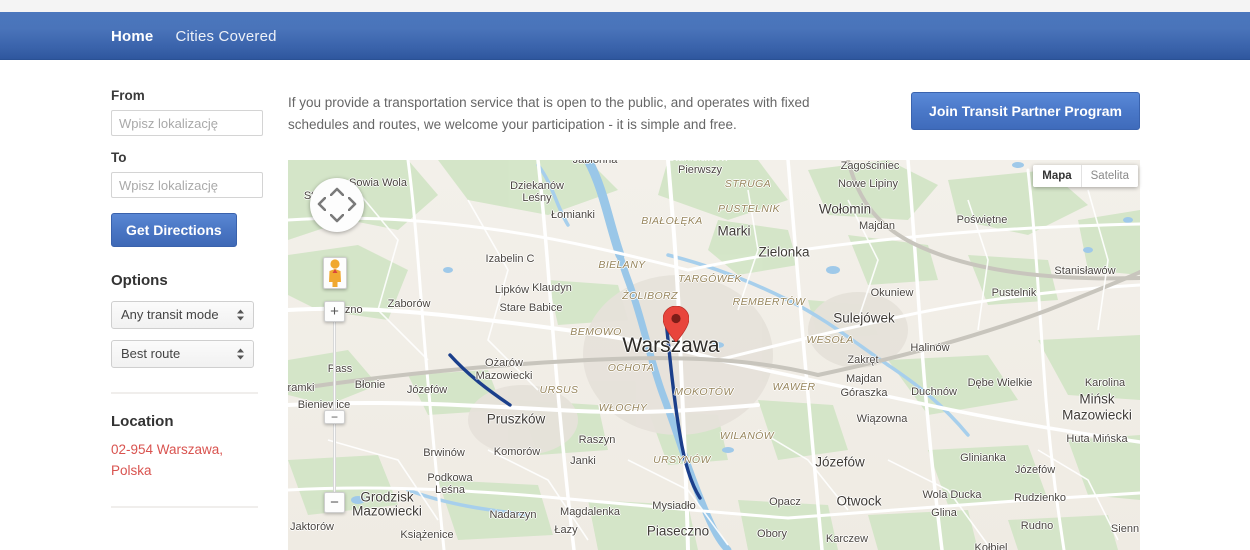  Describe the element at coordinates (174, 230) in the screenshot. I see `get-directions-button: Get Directions` at that location.